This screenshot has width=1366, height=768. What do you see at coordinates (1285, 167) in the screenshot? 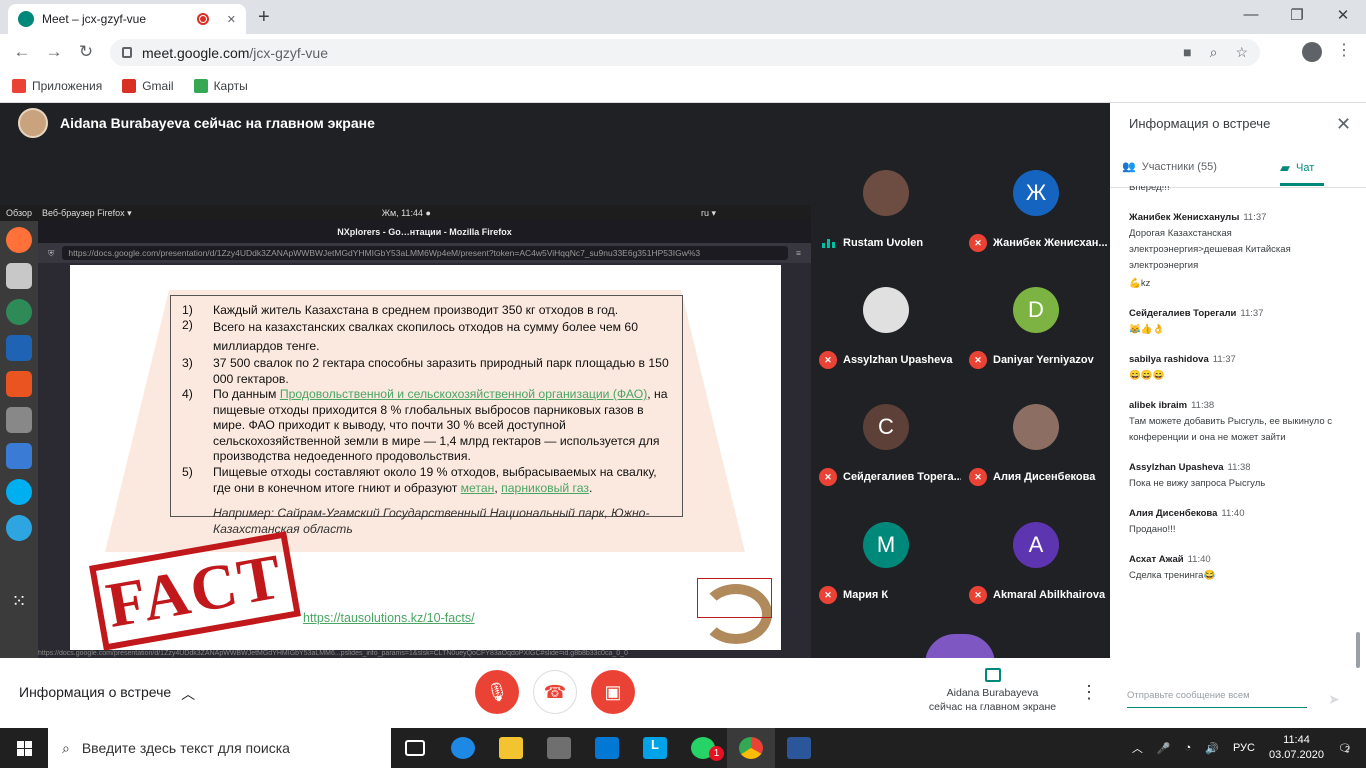
I see `chat-icon: ▰` at bounding box center [1285, 167].